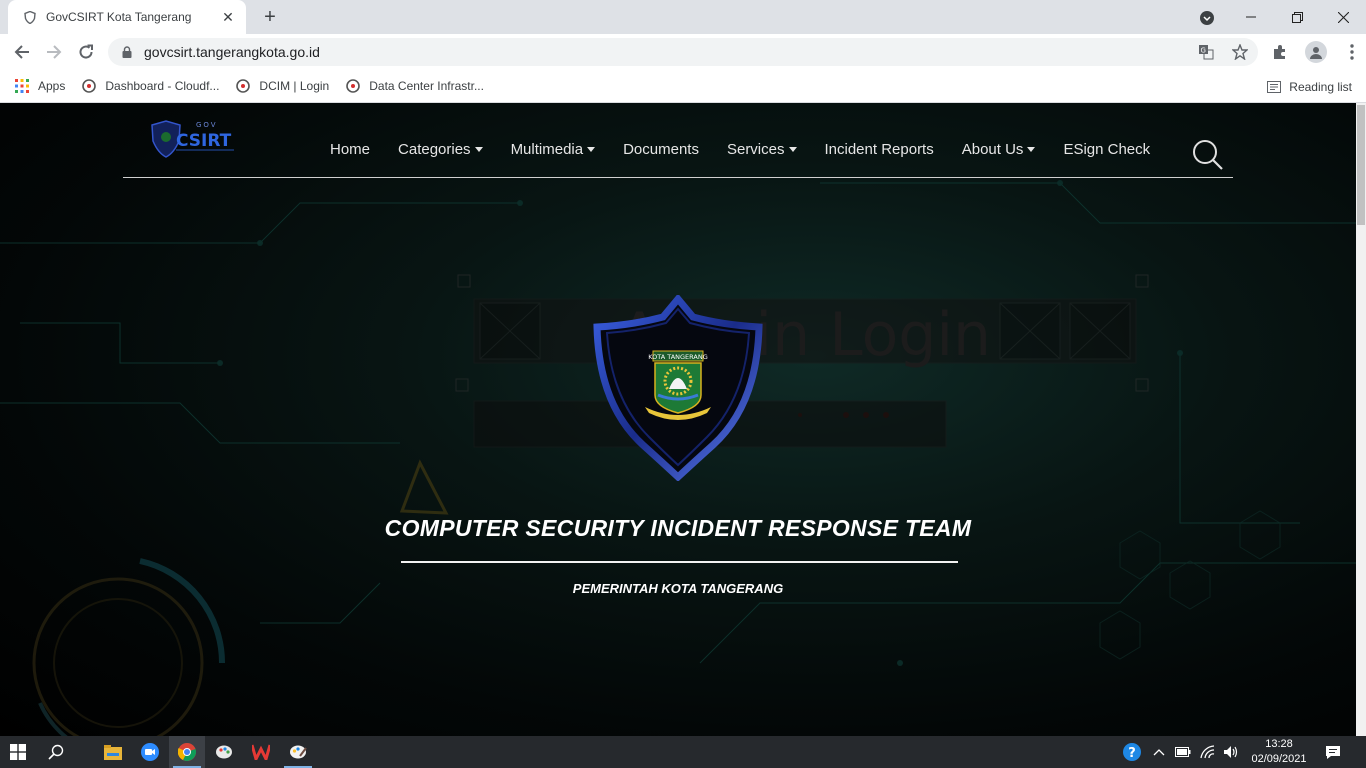 This screenshot has height=768, width=1366. What do you see at coordinates (207, 125) in the screenshot?
I see `logo-small-text: GOV` at bounding box center [207, 125].